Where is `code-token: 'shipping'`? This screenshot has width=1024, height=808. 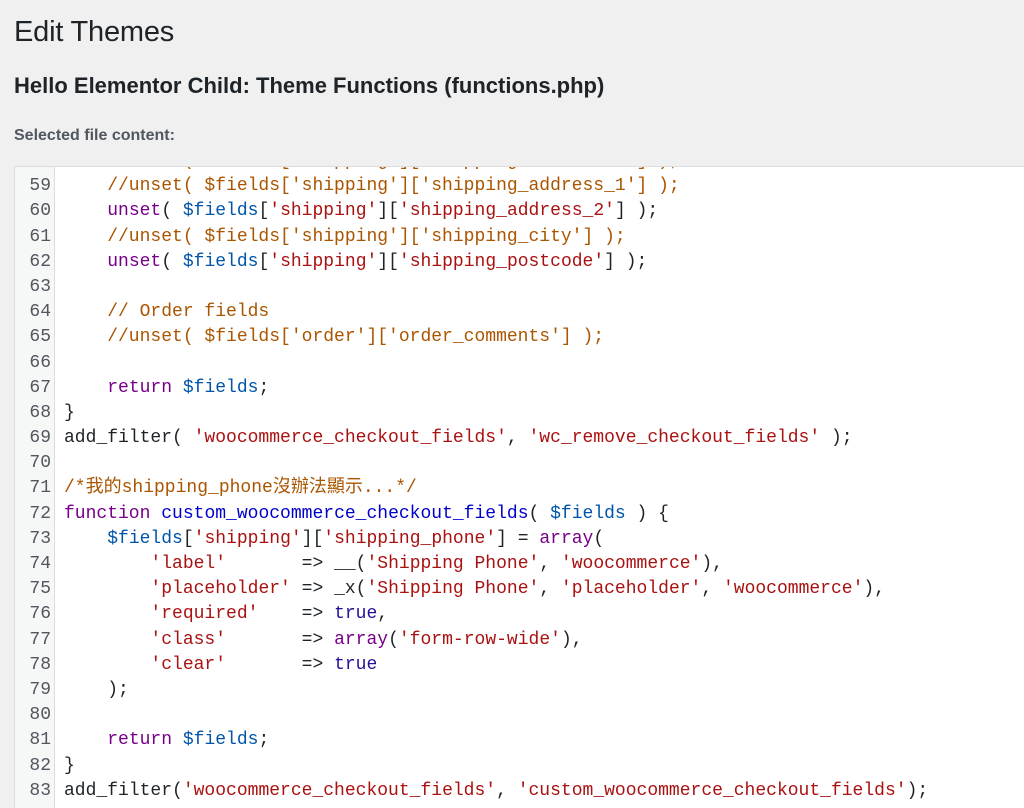
code-token: 'shipping' is located at coordinates (323, 261).